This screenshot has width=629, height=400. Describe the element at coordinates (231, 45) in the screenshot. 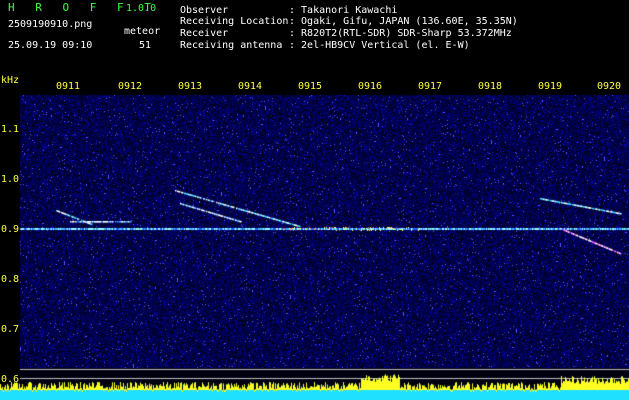

I see `antenna-label: Receiving antenna` at that location.